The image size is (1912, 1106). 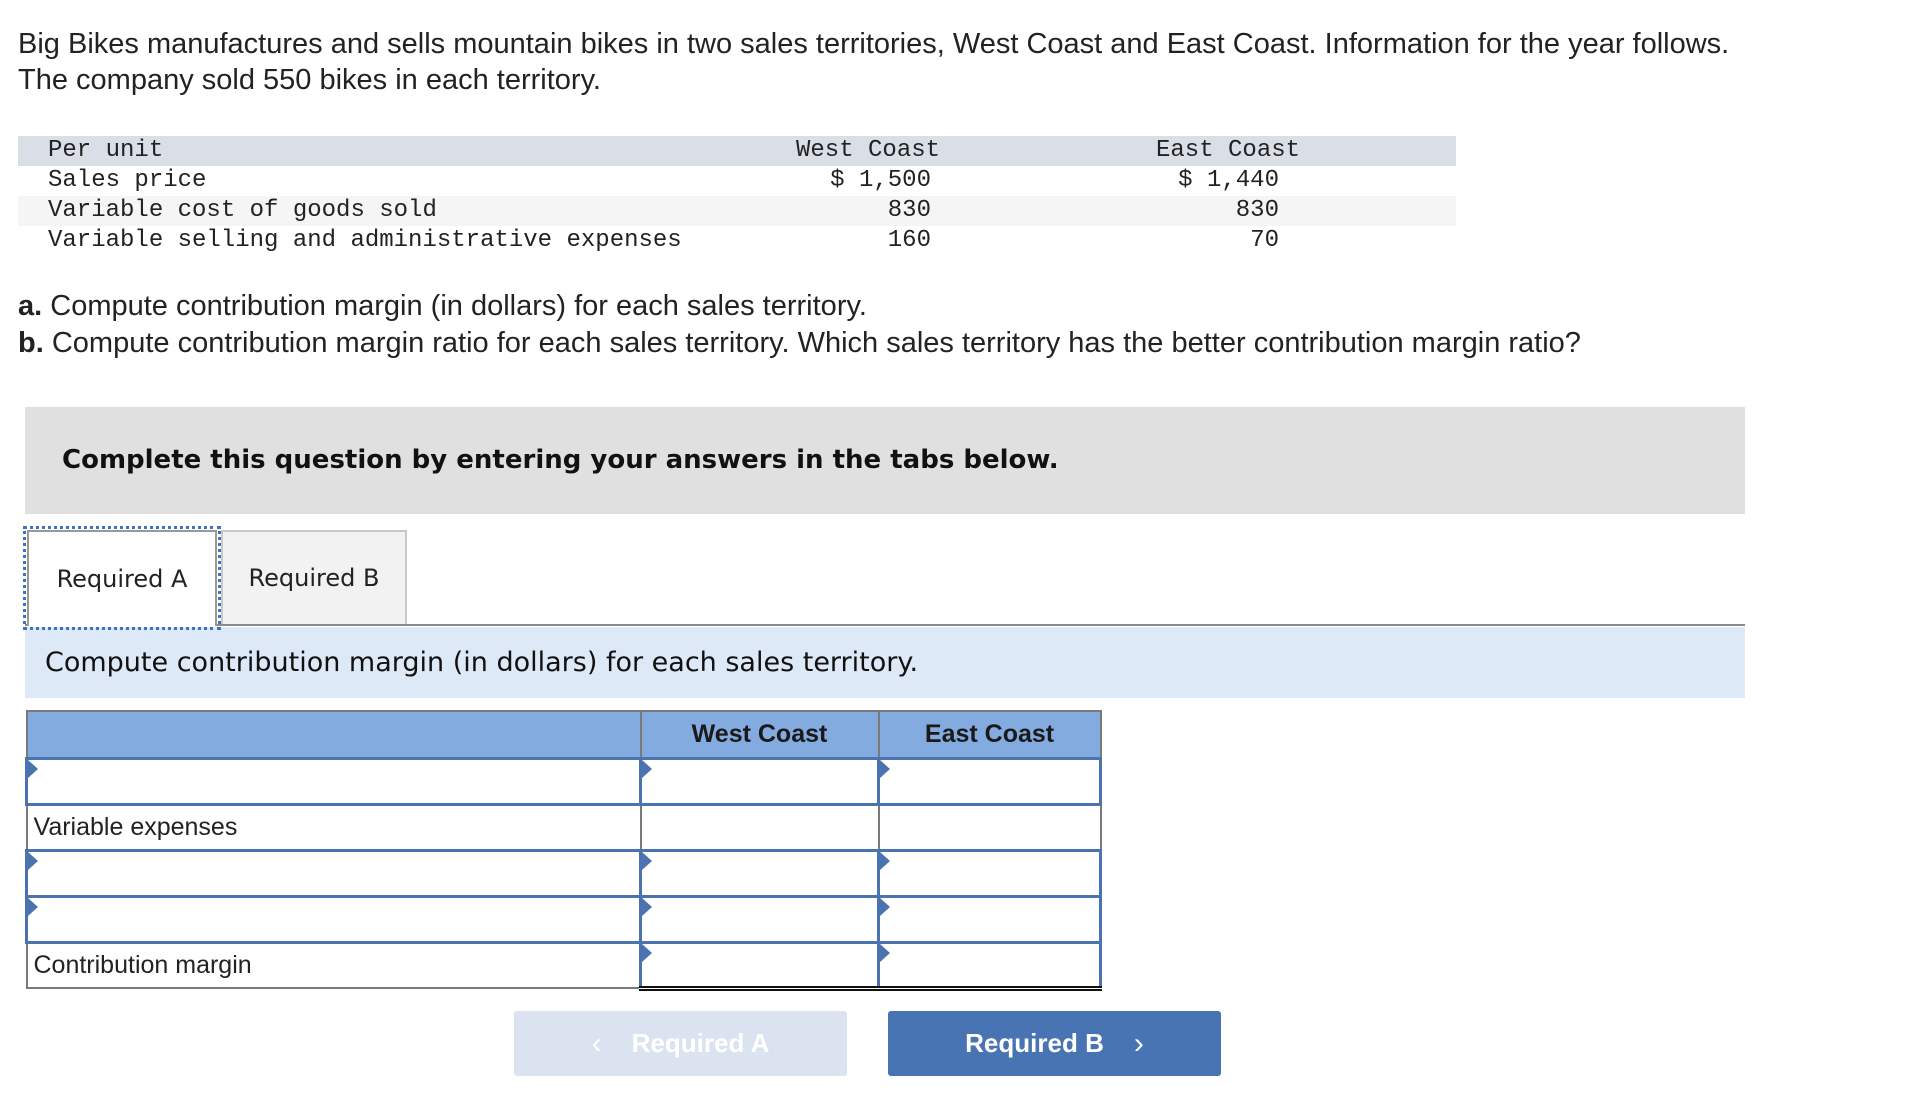 I want to click on east-value: 830, so click(x=1306, y=211).